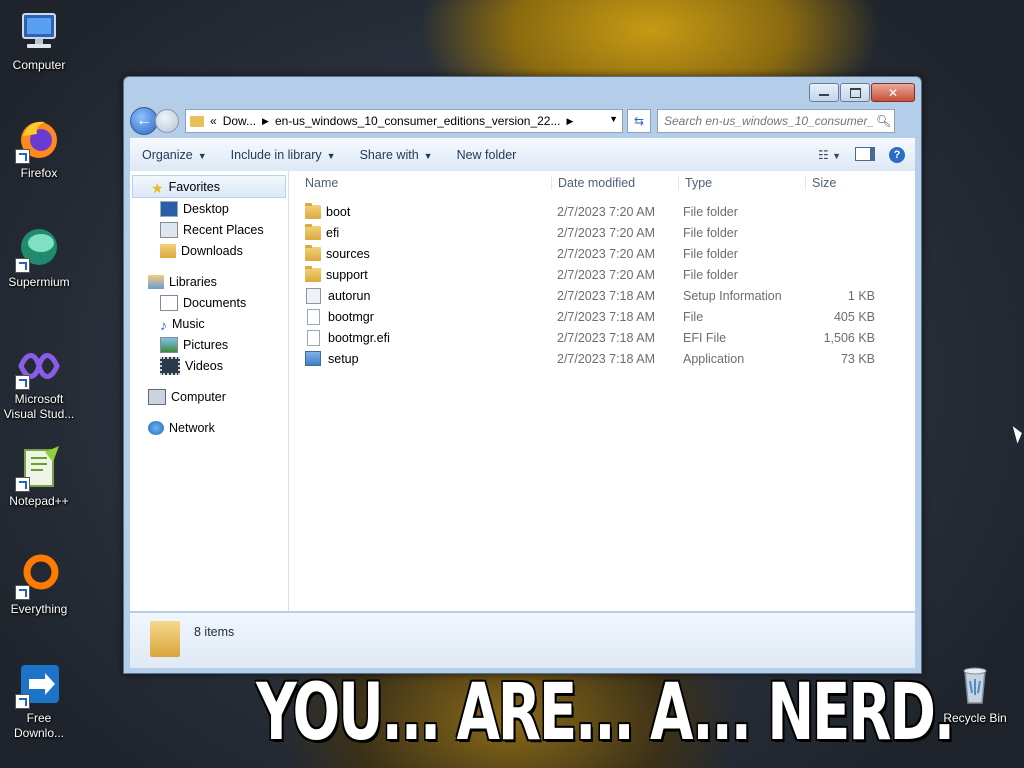 This screenshot has width=1024, height=768. What do you see at coordinates (198, 396) in the screenshot?
I see `nav-label: Computer` at bounding box center [198, 396].